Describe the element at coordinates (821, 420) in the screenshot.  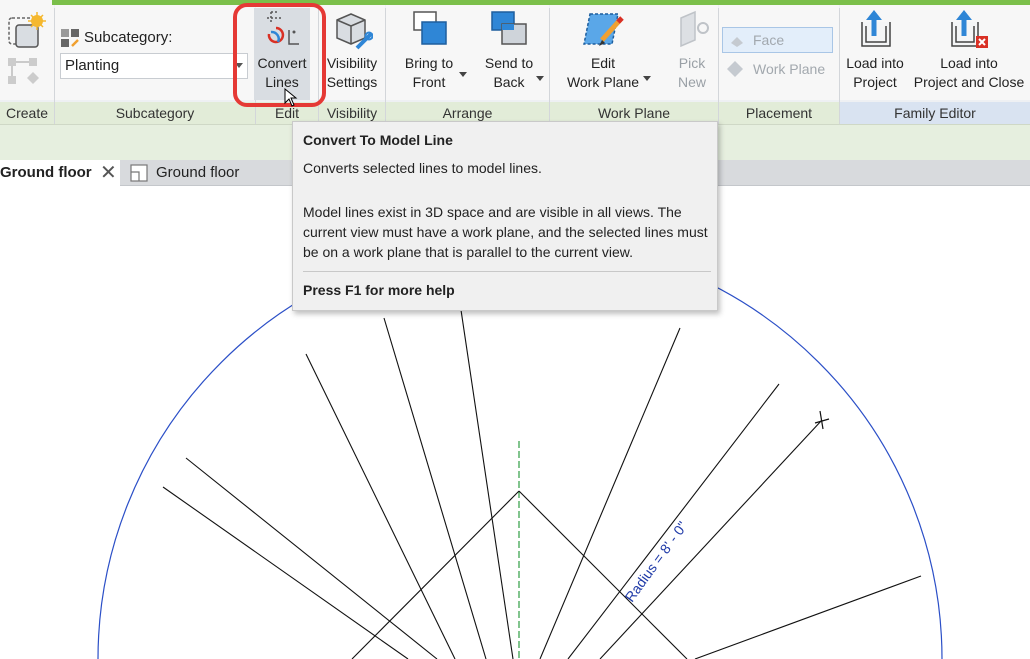
I see `dimension-tick` at that location.